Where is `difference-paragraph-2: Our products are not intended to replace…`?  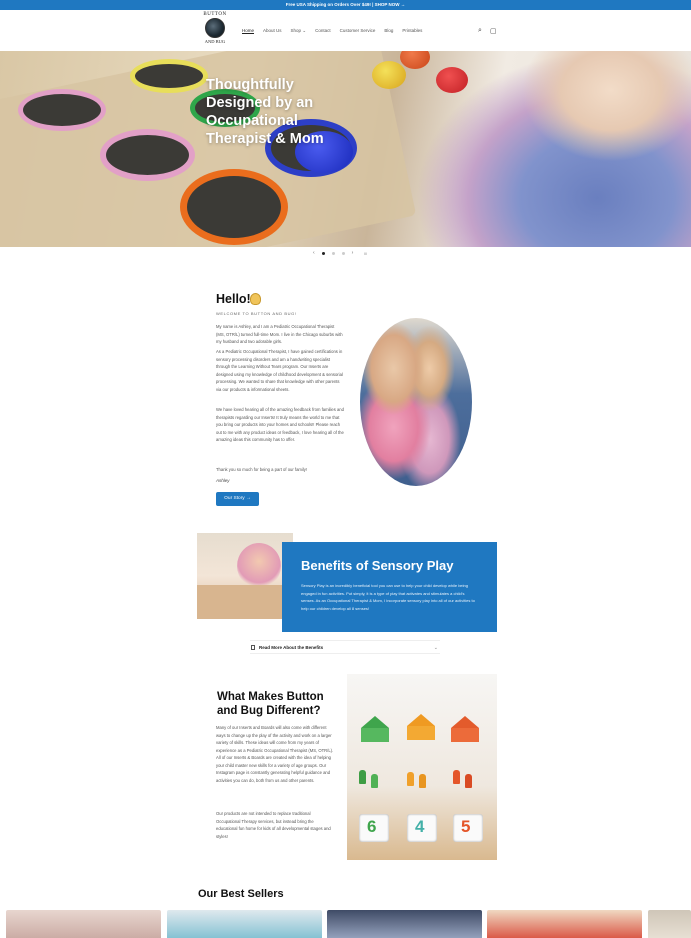 difference-paragraph-2: Our products are not intended to replace… is located at coordinates (273, 825).